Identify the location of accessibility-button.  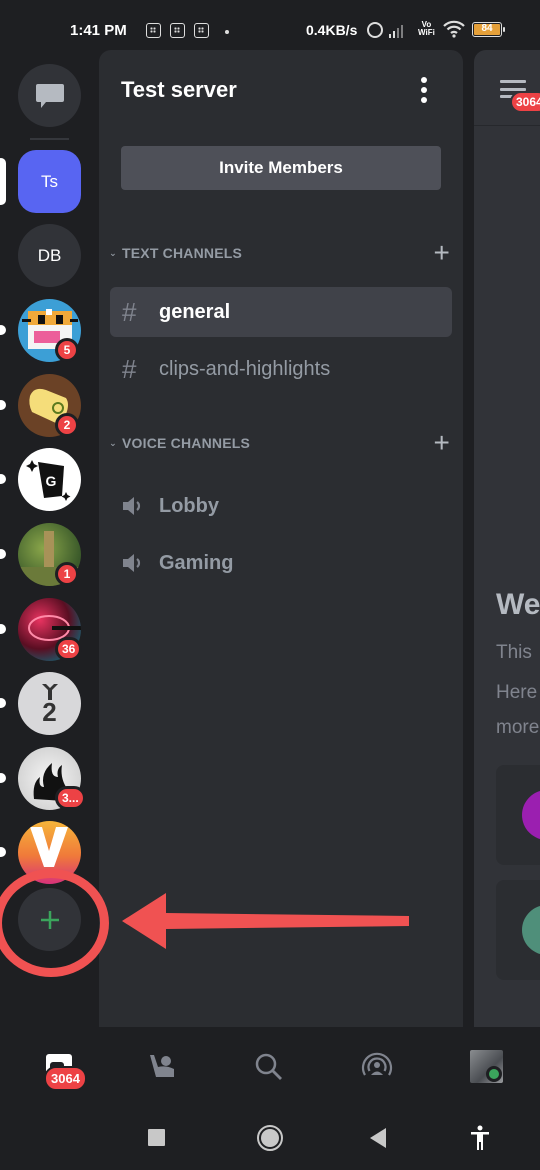
(480, 1138).